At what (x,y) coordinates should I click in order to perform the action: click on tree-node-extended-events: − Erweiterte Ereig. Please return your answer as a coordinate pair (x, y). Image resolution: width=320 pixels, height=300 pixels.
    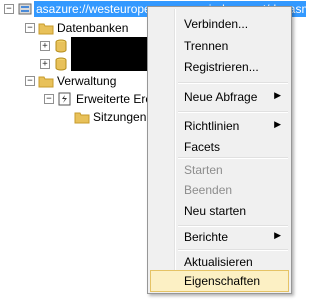
    Looking at the image, I should click on (80, 99).